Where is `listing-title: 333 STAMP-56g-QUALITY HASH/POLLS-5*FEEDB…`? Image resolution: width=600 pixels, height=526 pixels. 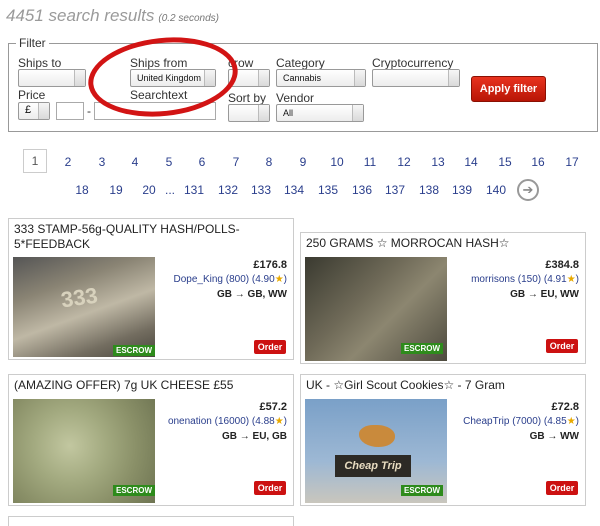
listing-title: 333 STAMP-56g-QUALITY HASH/POLLS-5*FEEDB… is located at coordinates (151, 235).